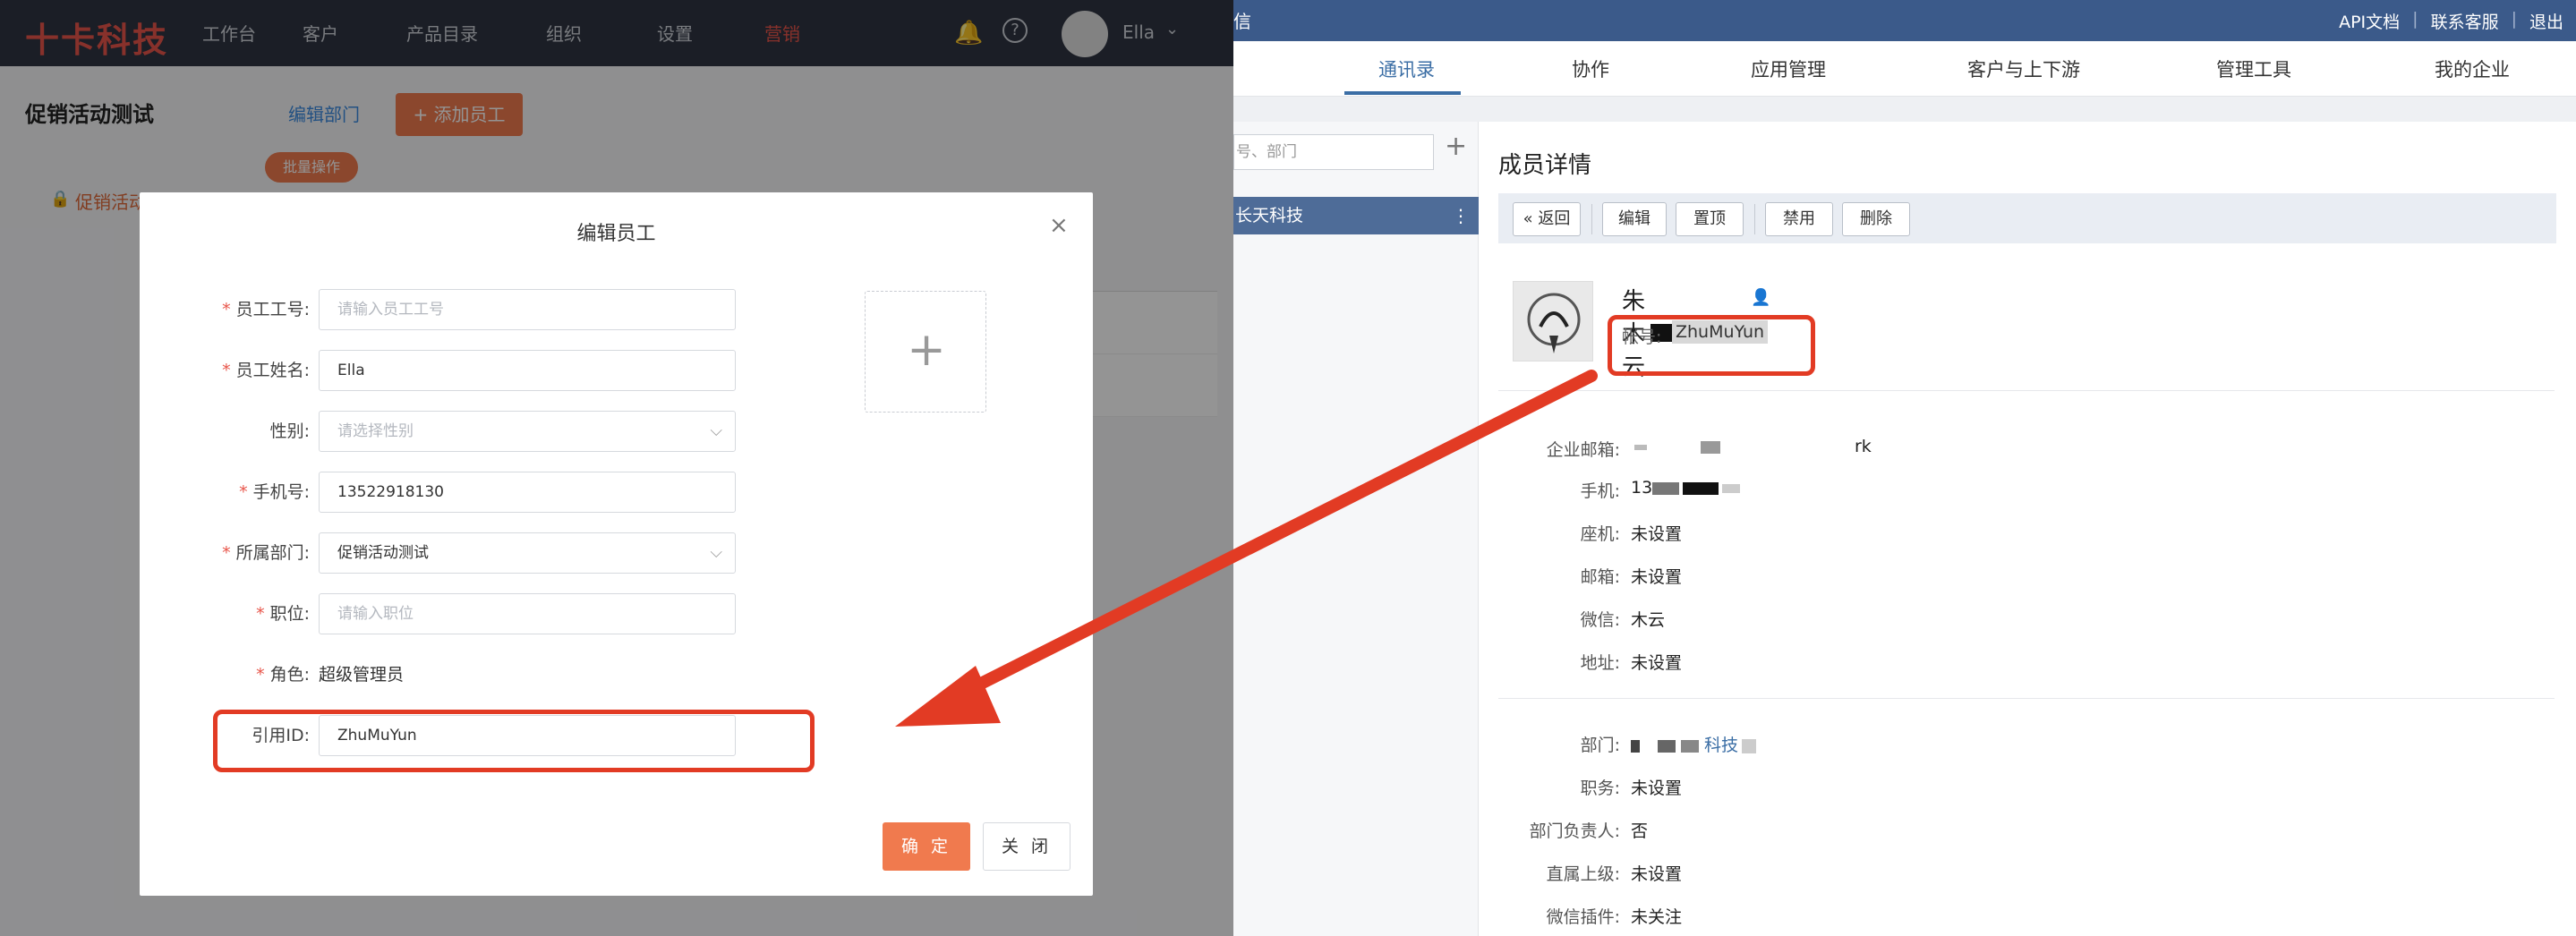  I want to click on right-app-nav: 通讯录 协作 应用管理 客户与上下游 管理工具 我的企业, so click(1904, 69).